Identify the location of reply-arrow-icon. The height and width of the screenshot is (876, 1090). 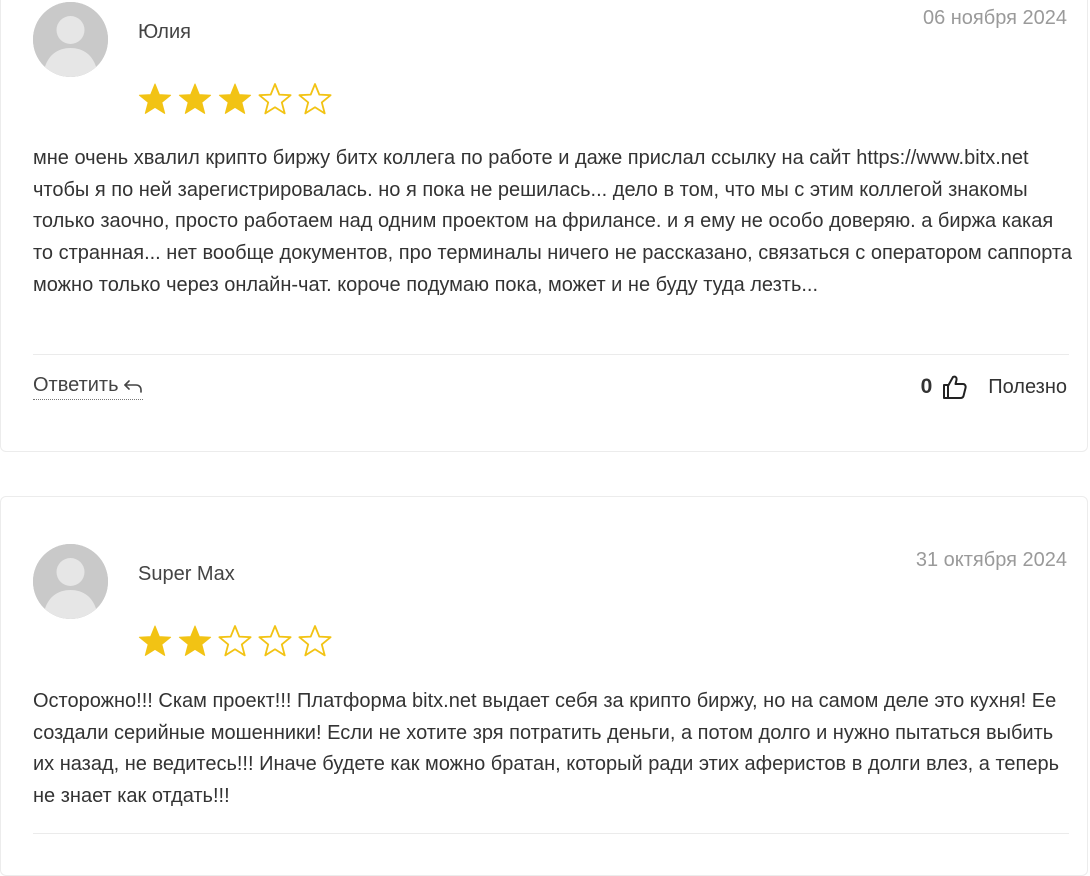
(132, 386).